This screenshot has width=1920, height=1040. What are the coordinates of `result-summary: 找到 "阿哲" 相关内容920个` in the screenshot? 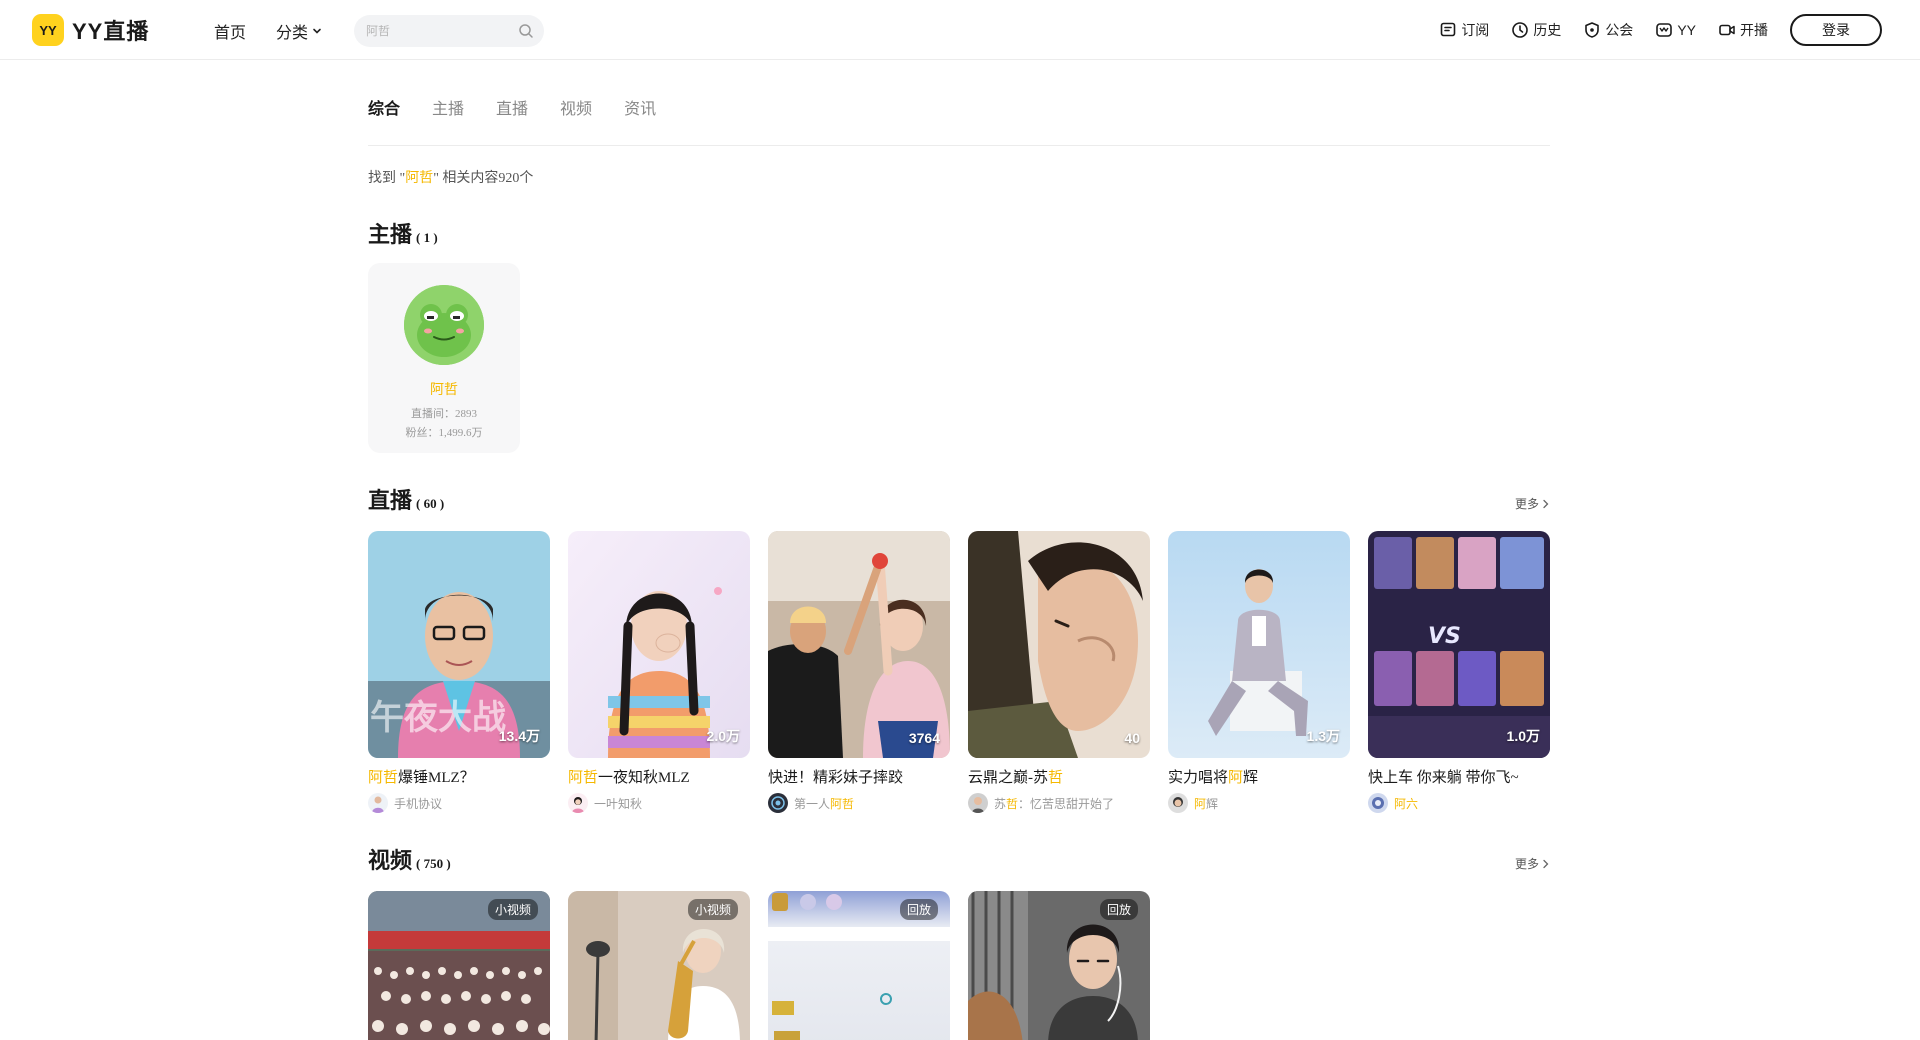 It's located at (959, 176).